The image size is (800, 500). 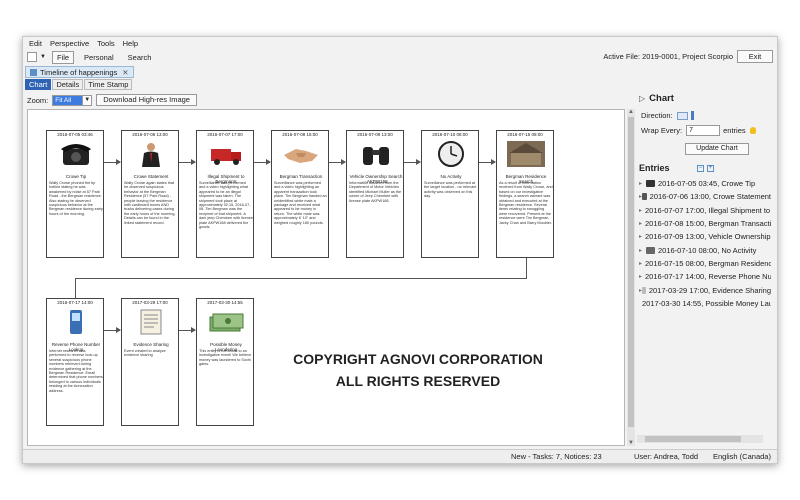 What do you see at coordinates (130, 43) in the screenshot?
I see `menu-help: Help` at bounding box center [130, 43].